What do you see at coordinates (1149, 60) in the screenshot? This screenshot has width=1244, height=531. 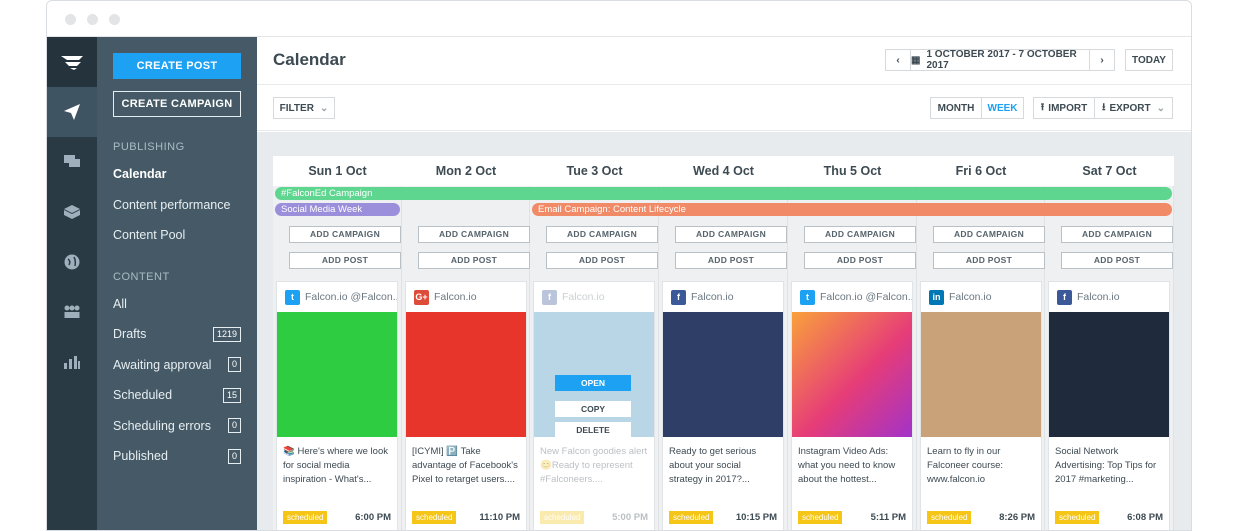 I see `today-button: TODAY` at bounding box center [1149, 60].